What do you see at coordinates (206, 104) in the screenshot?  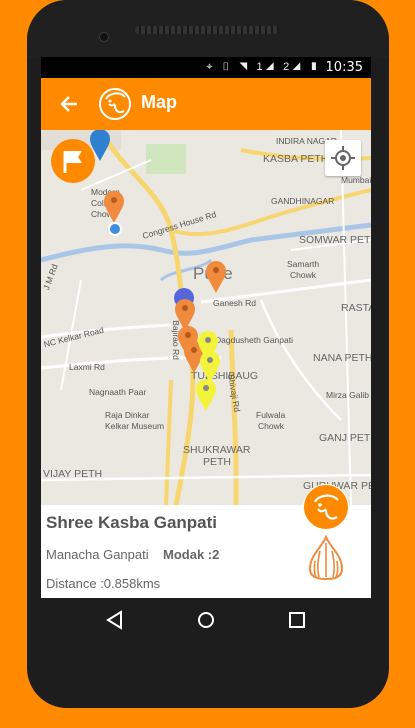 I see `app-bar: Map` at bounding box center [206, 104].